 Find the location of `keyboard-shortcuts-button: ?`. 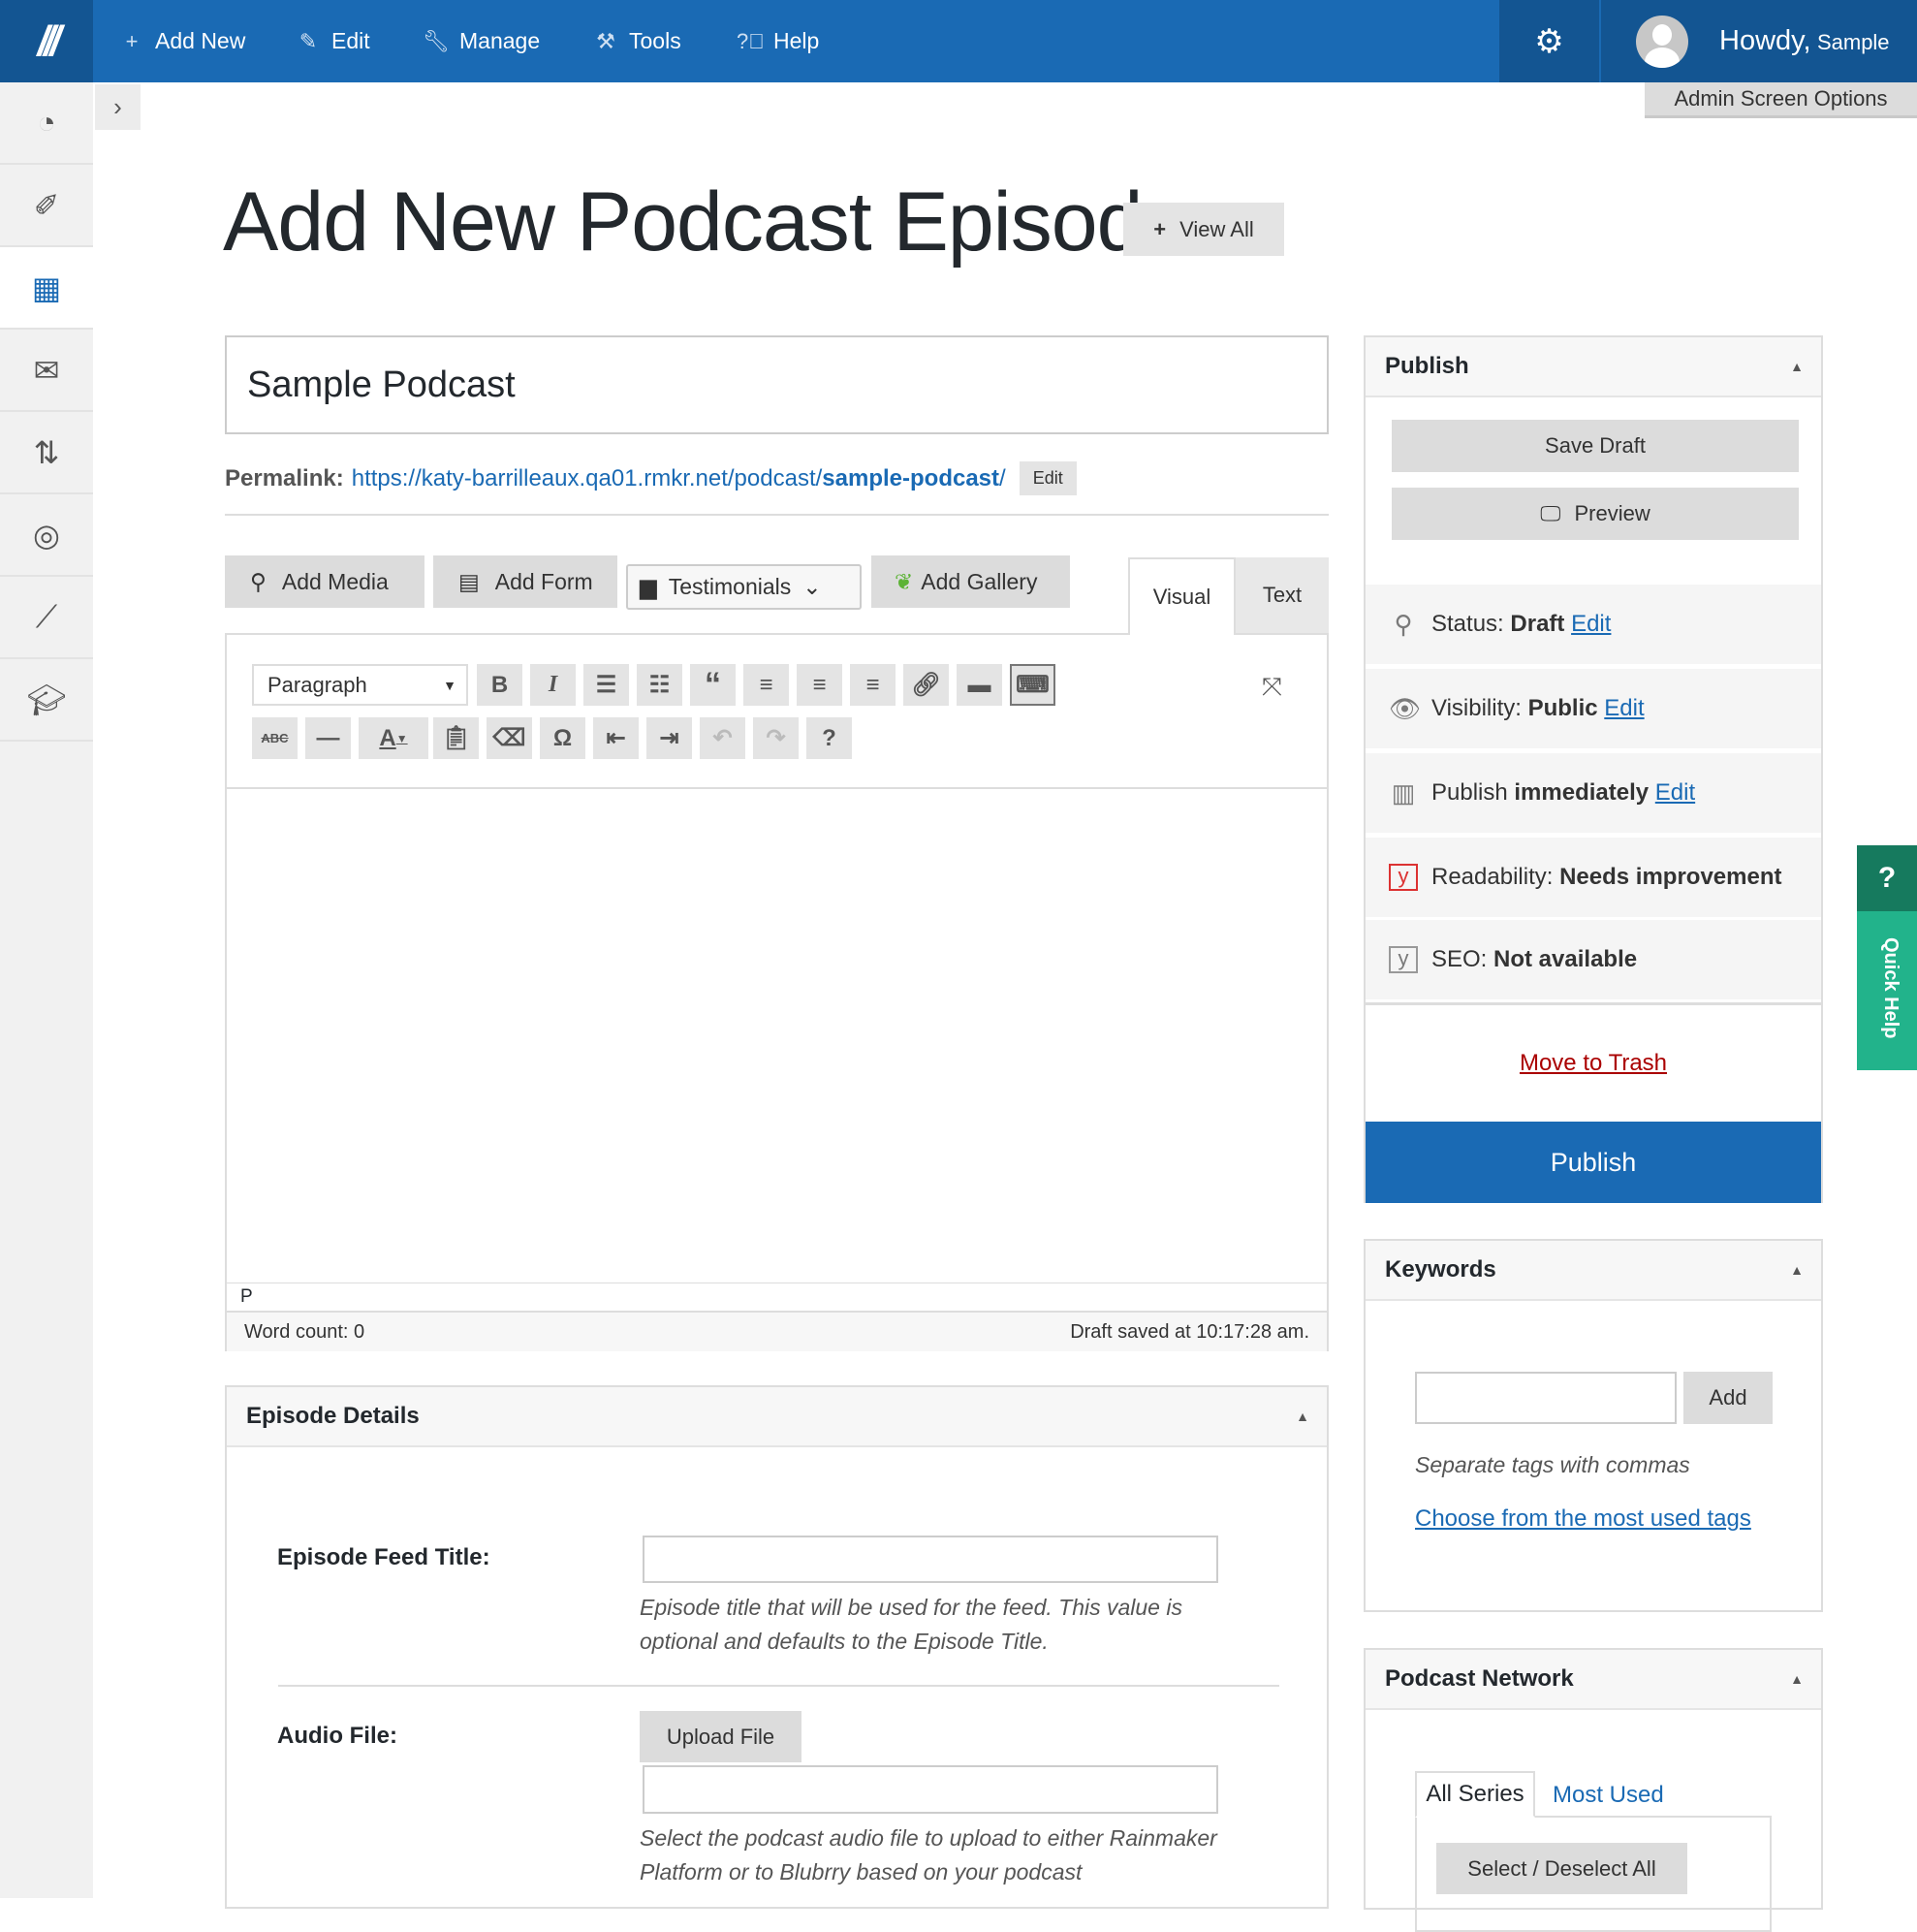

keyboard-shortcuts-button: ? is located at coordinates (829, 738).